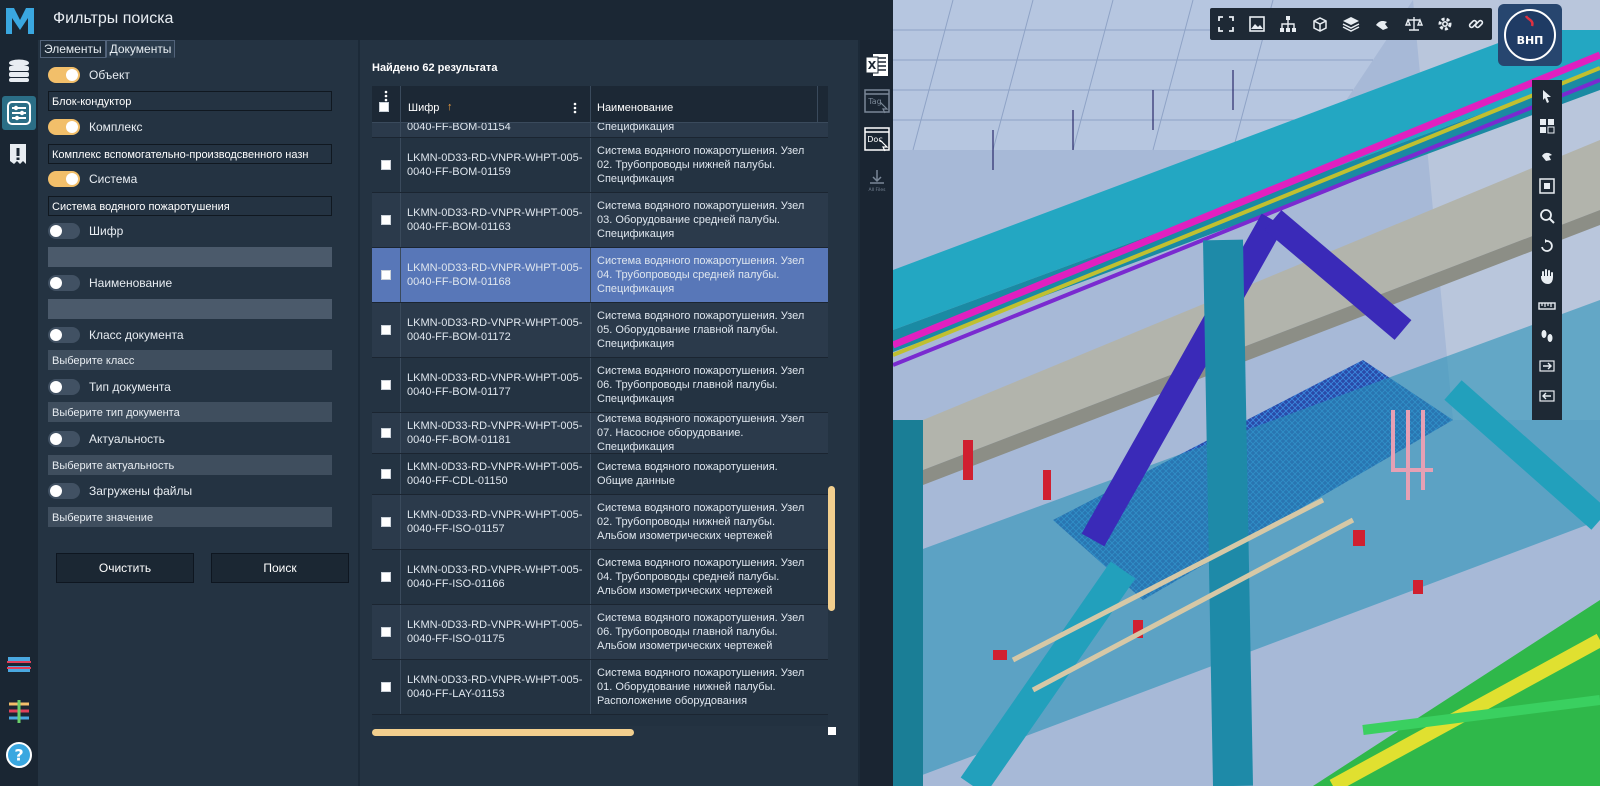  I want to click on database-icon, so click(19, 71).